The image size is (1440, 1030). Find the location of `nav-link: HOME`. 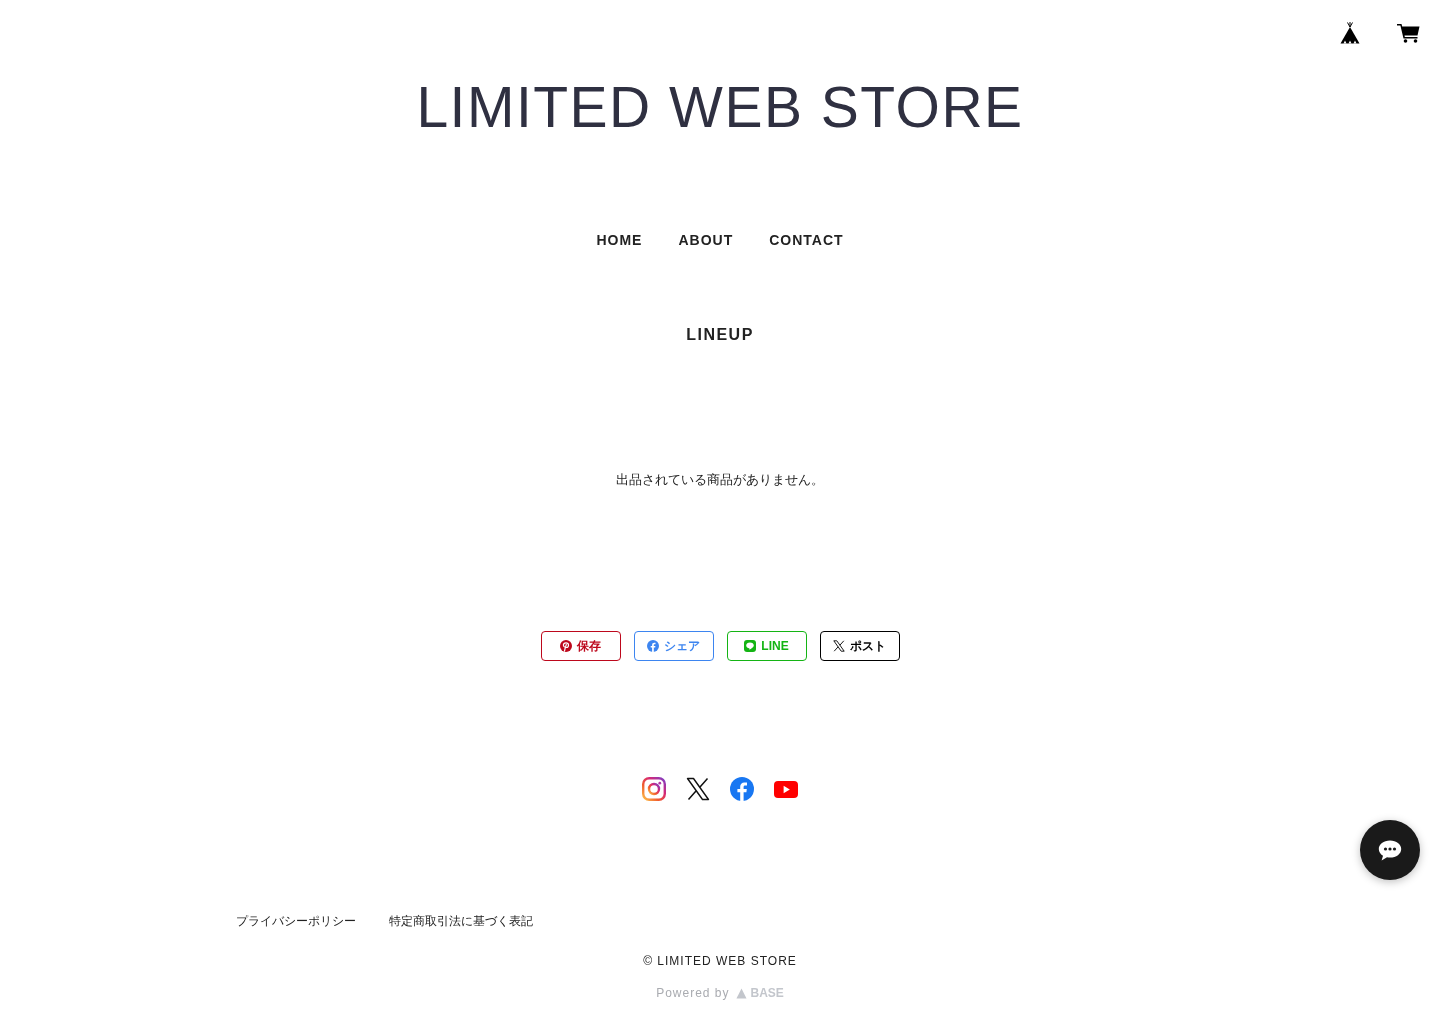

nav-link: HOME is located at coordinates (619, 240).